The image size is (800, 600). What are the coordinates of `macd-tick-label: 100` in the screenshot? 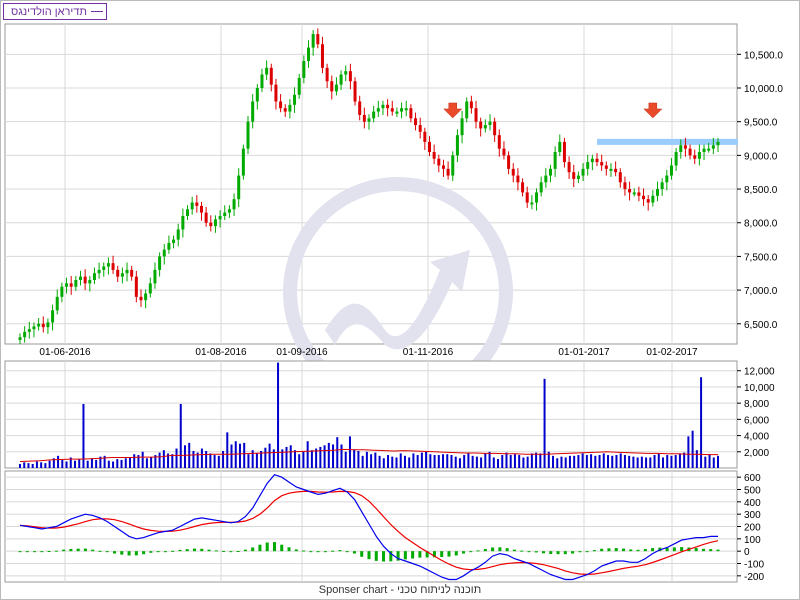 It's located at (752, 540).